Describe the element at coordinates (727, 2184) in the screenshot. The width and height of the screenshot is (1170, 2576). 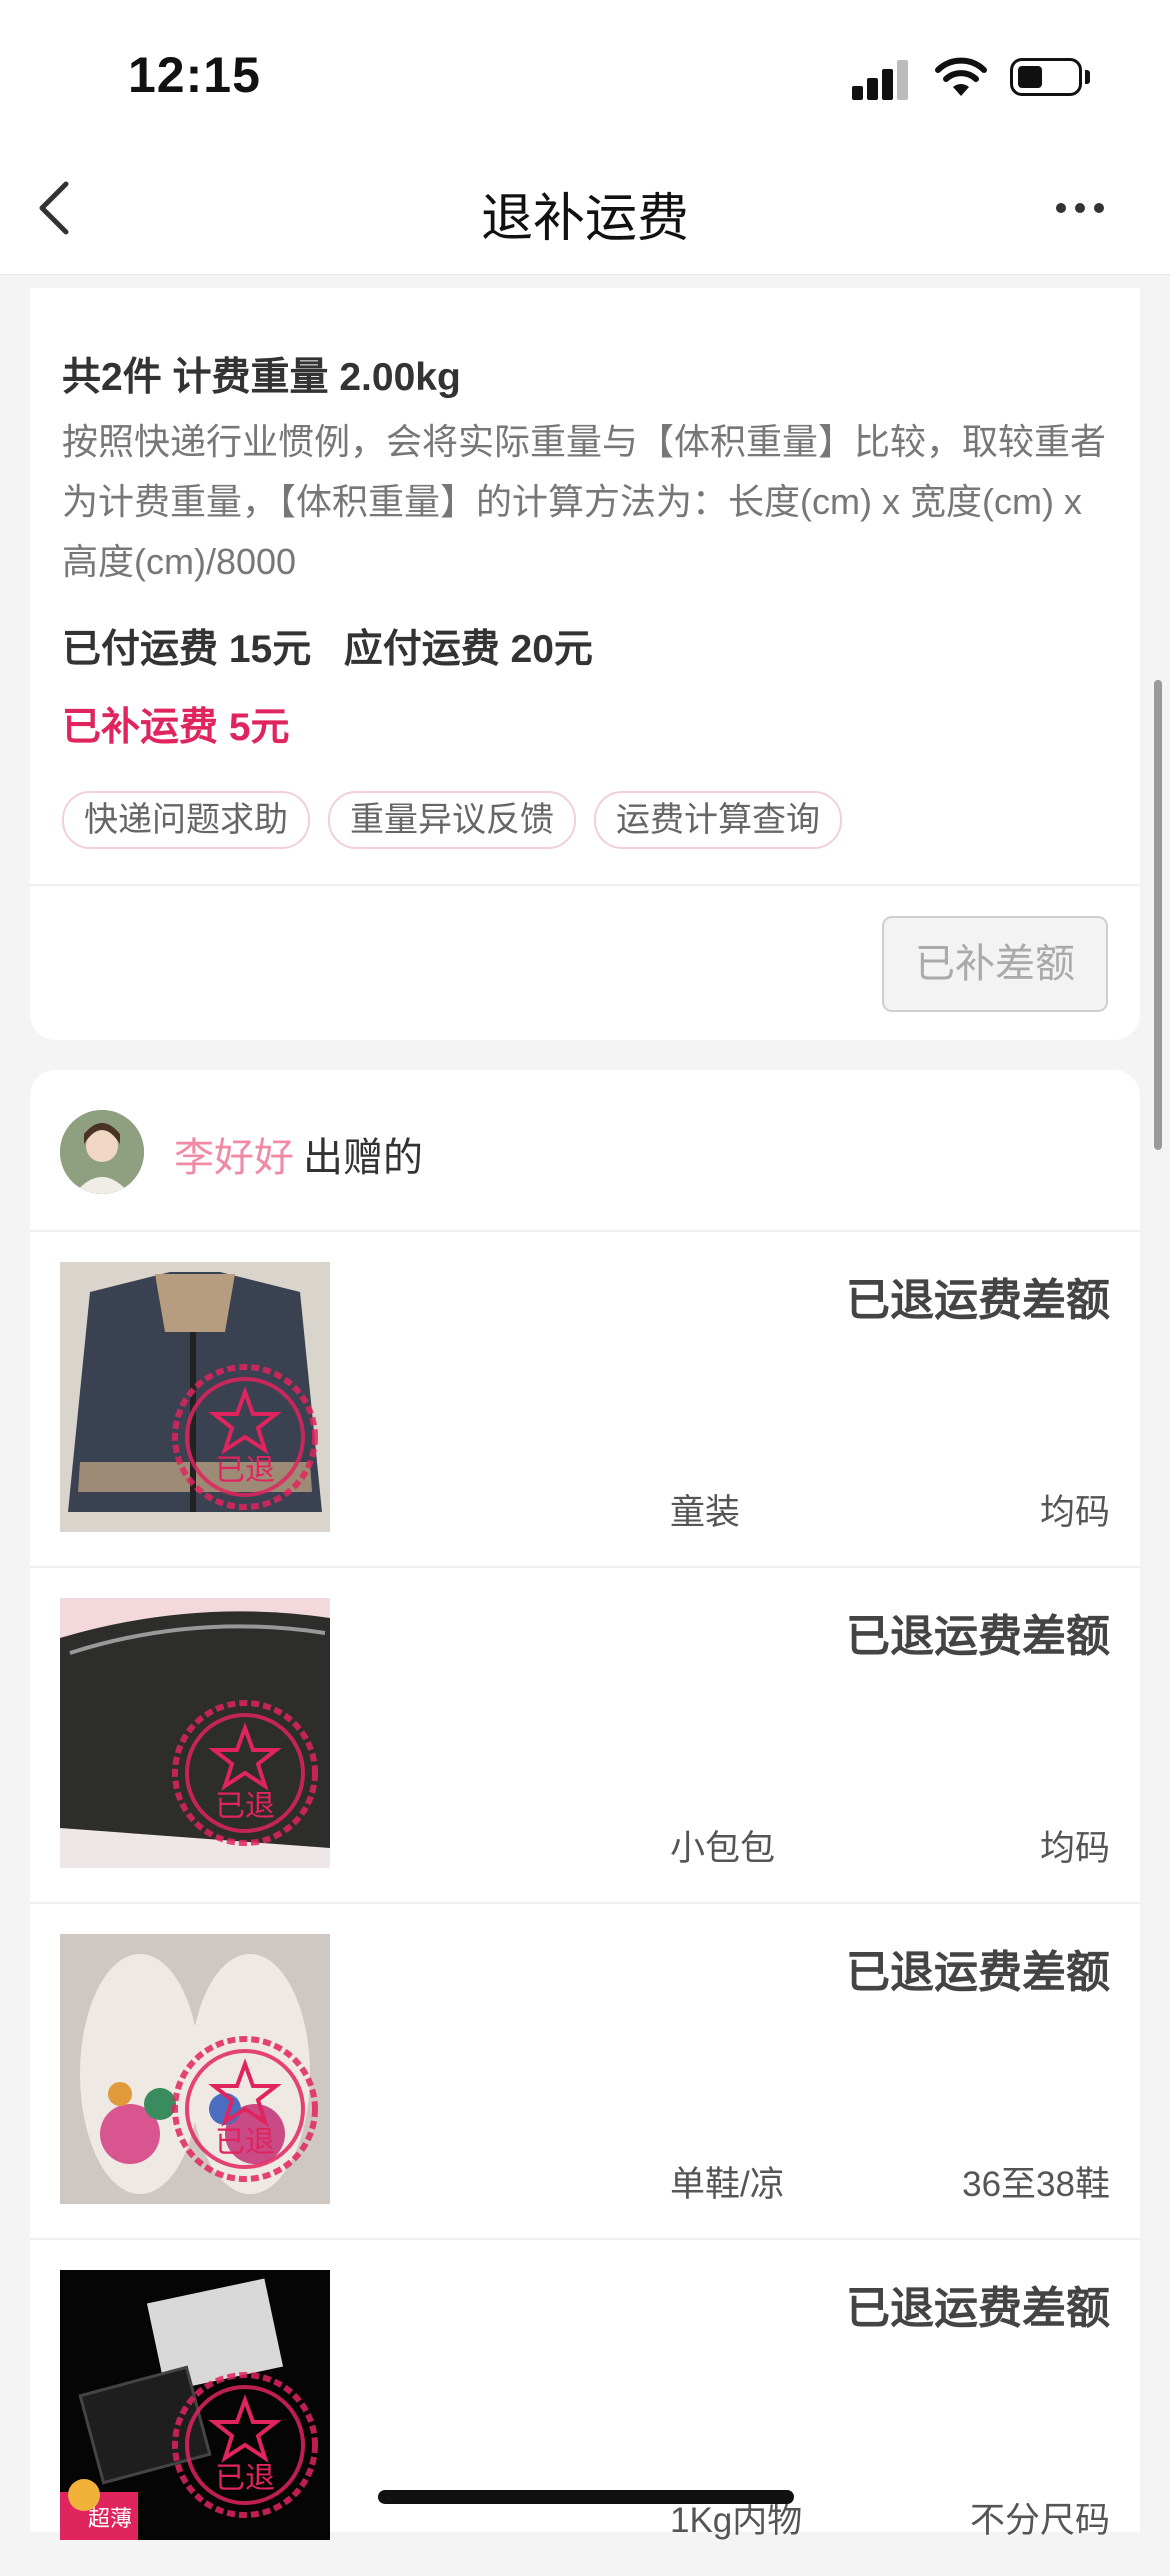
I see `item-category: 单鞋/凉` at that location.